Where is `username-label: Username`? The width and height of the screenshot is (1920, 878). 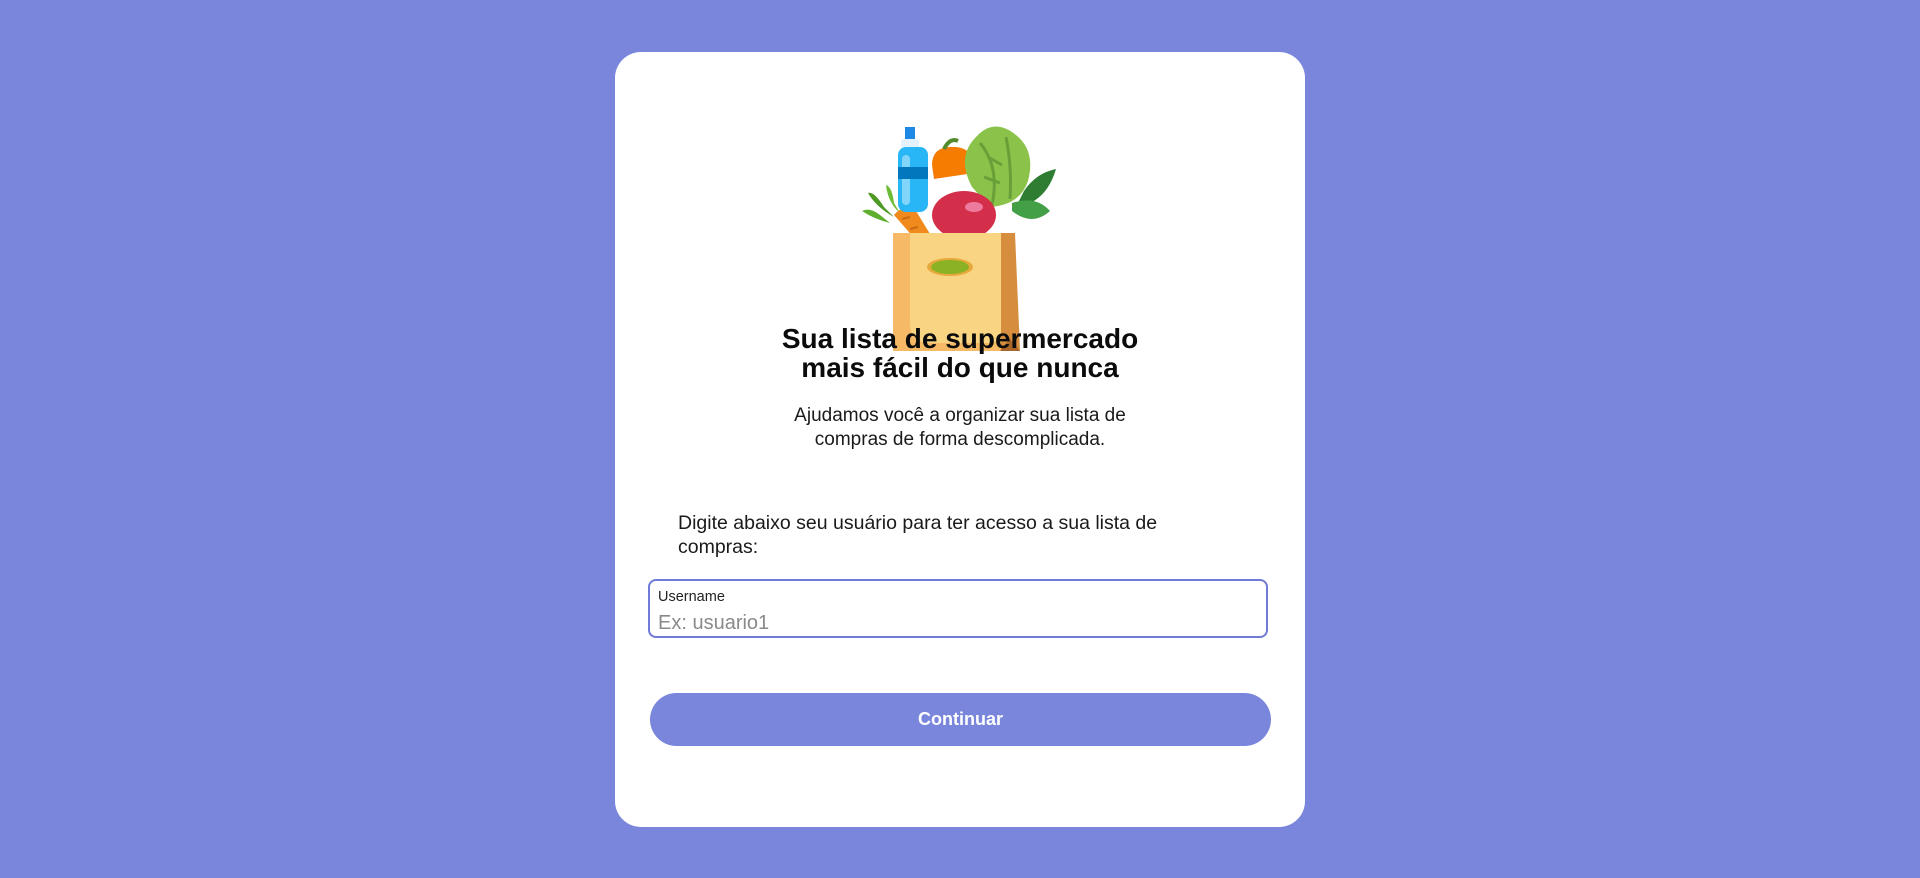 username-label: Username is located at coordinates (691, 597).